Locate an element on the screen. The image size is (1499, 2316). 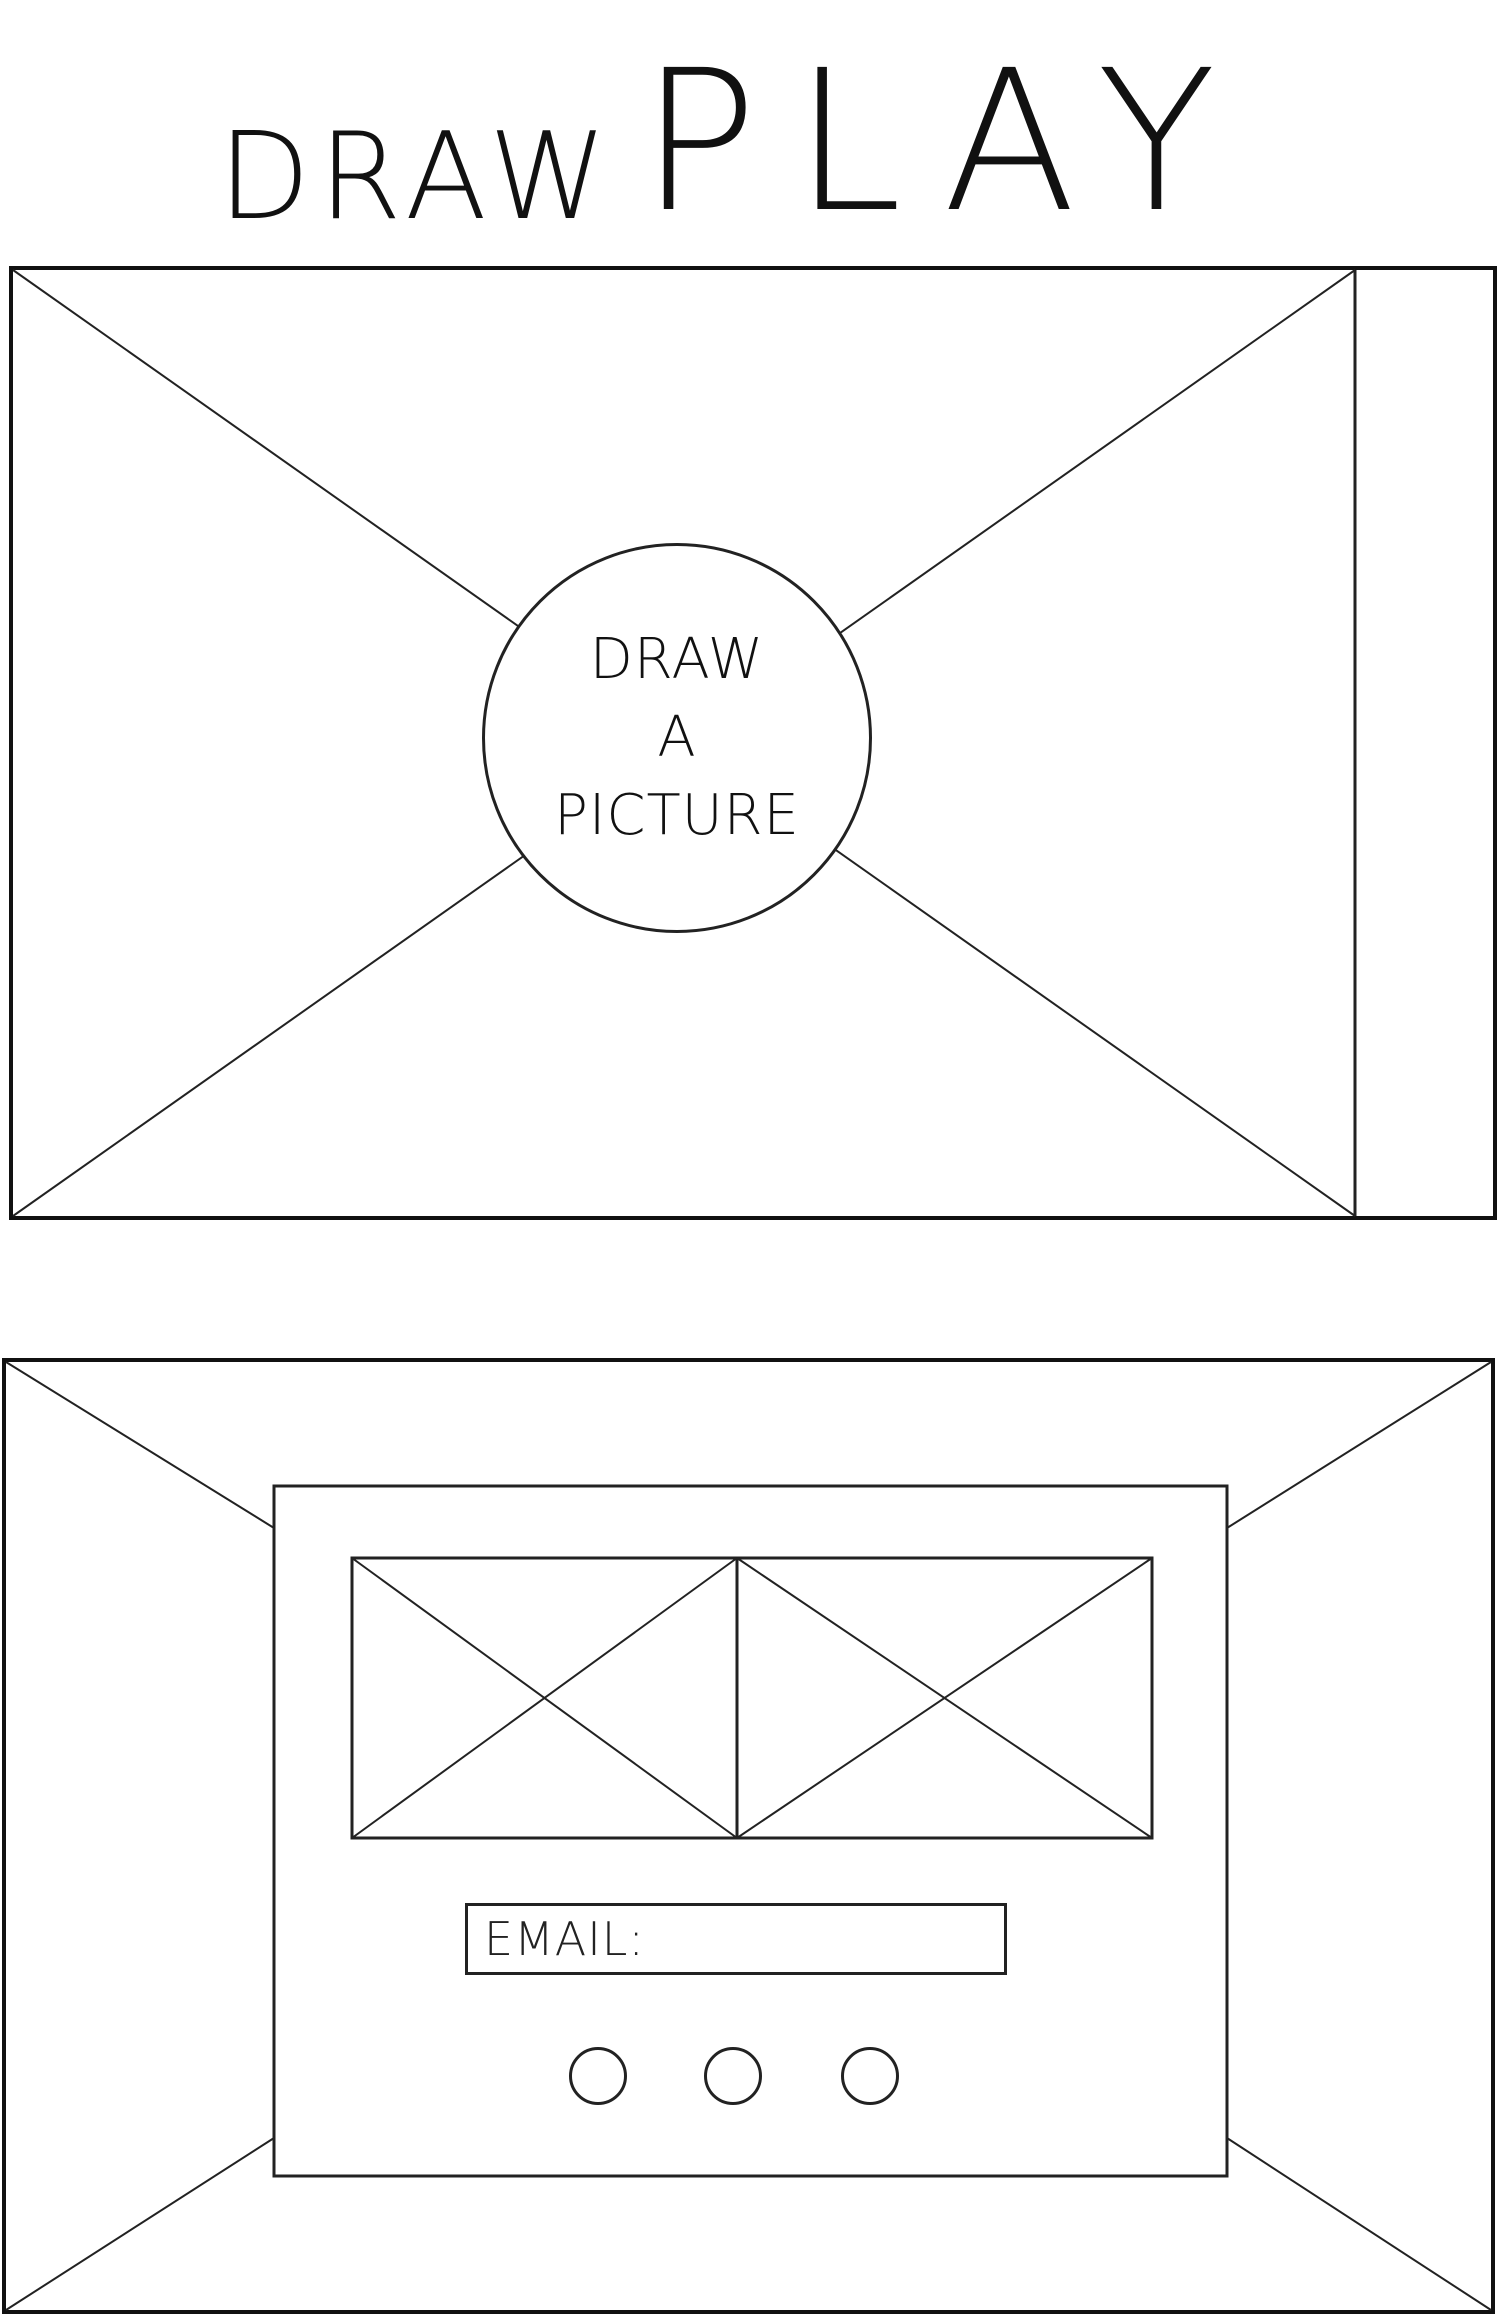
logo-word-draw: DRAW is located at coordinates (417, 177).